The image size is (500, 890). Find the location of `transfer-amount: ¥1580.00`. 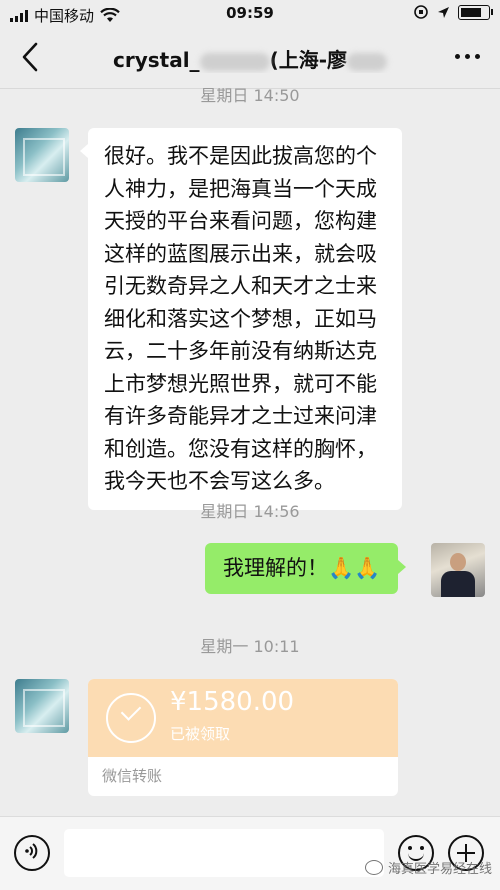

transfer-amount: ¥1580.00 is located at coordinates (232, 702).